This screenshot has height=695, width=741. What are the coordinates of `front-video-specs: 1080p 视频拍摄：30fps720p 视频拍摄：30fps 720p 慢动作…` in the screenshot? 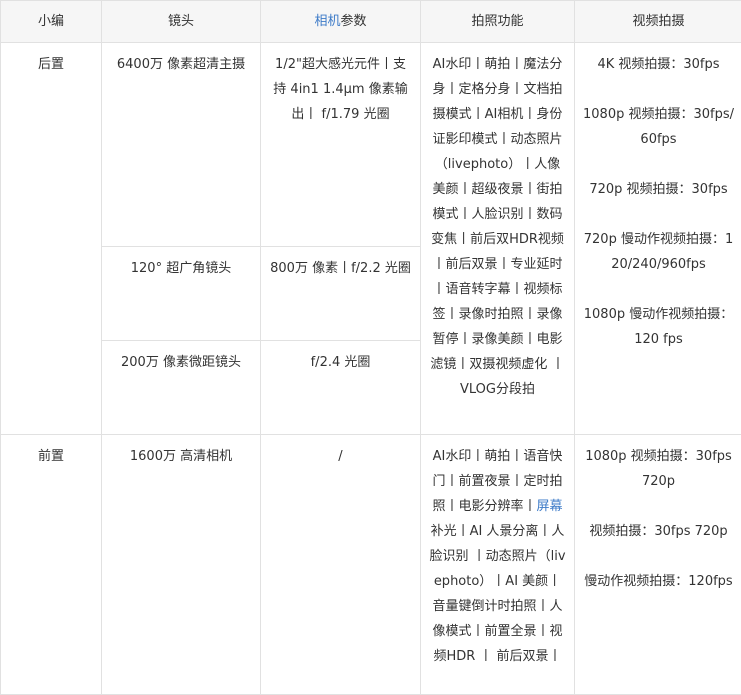 It's located at (658, 565).